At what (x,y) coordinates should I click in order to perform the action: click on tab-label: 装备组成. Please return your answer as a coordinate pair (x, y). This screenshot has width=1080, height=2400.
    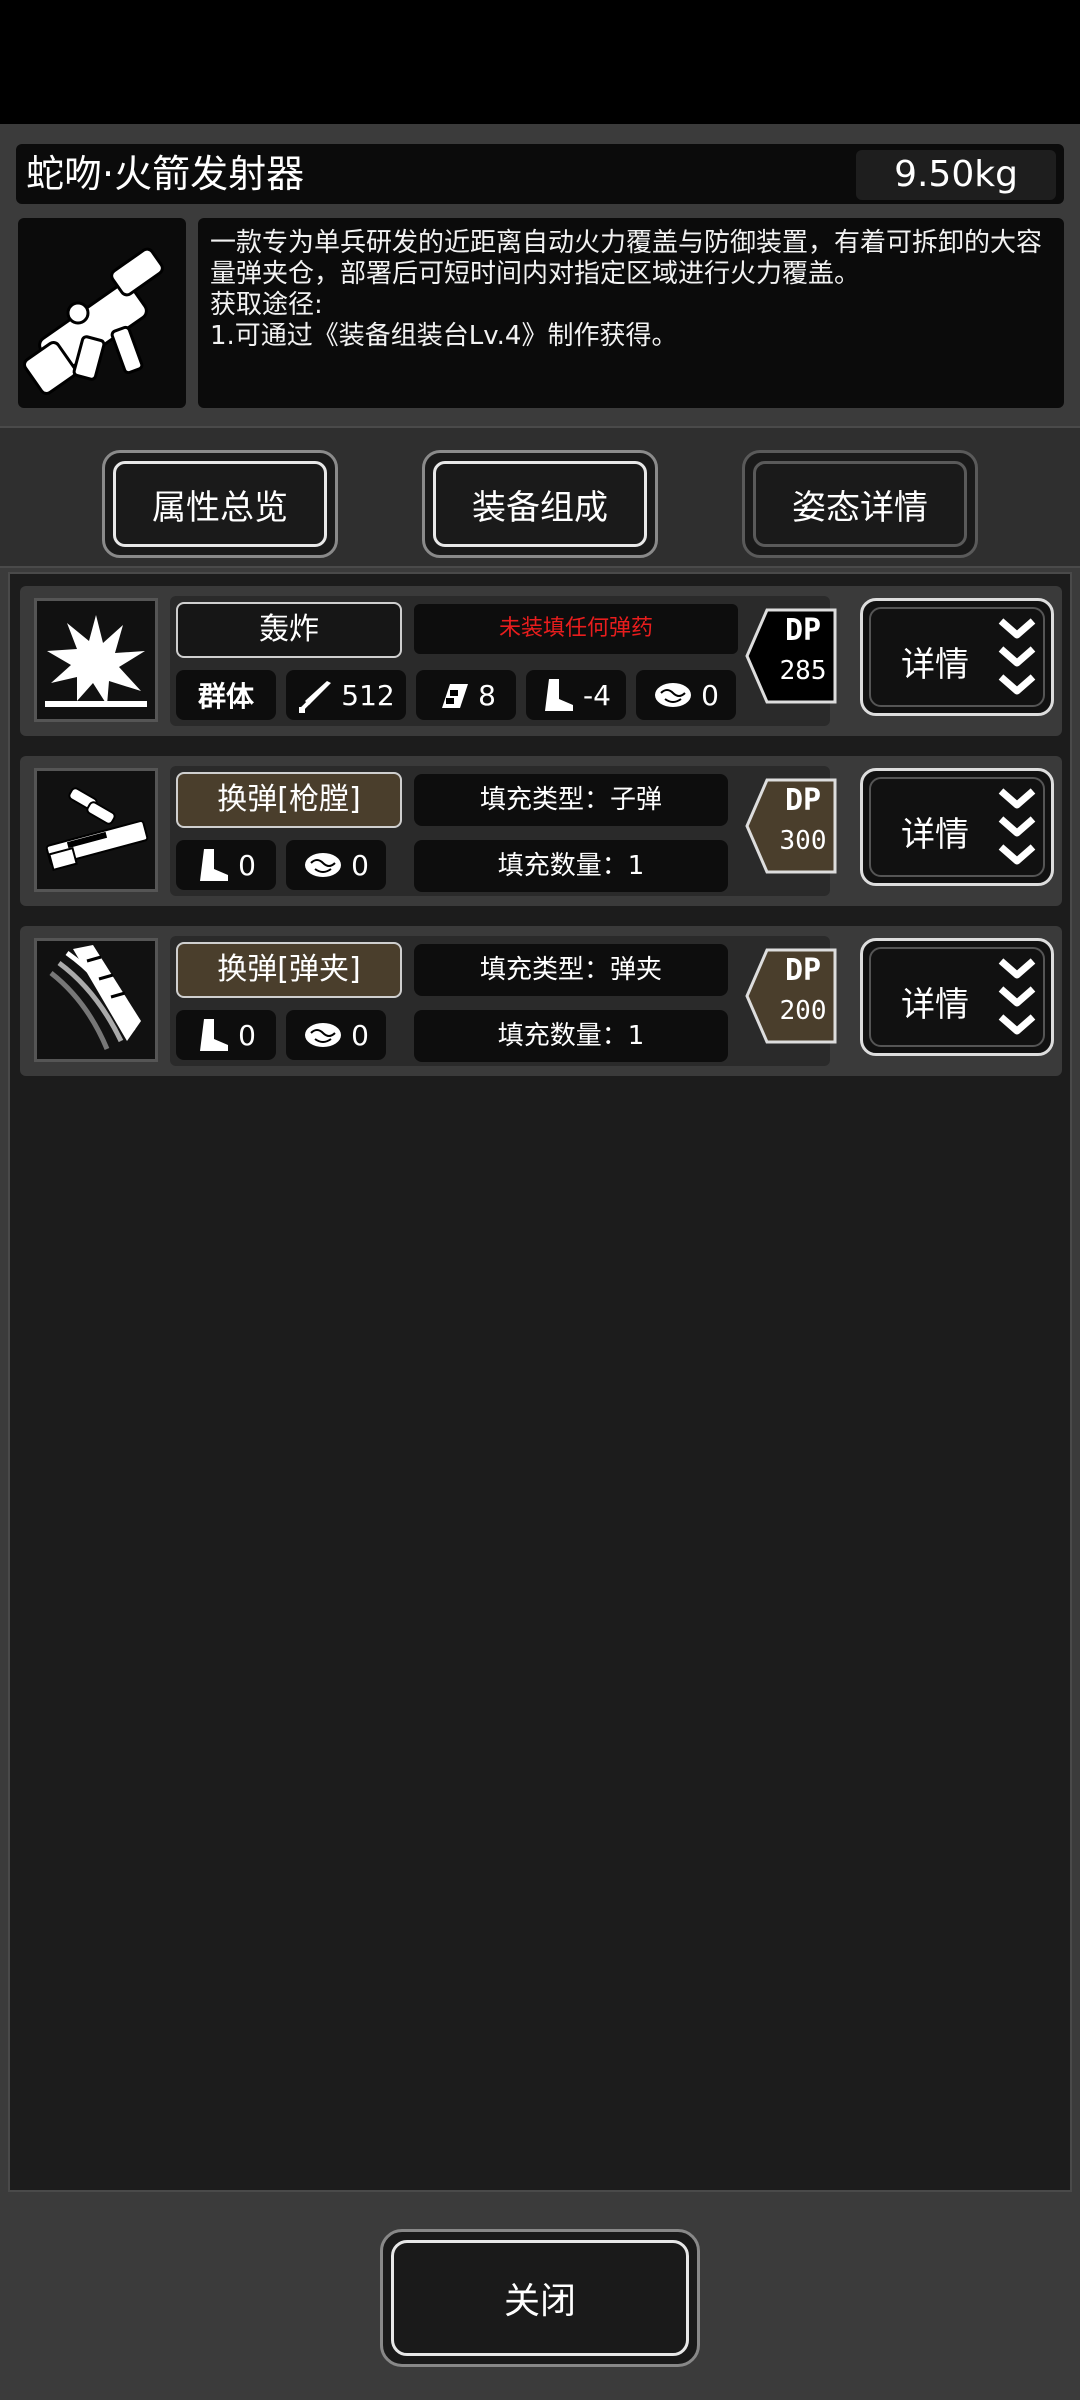
    Looking at the image, I should click on (540, 507).